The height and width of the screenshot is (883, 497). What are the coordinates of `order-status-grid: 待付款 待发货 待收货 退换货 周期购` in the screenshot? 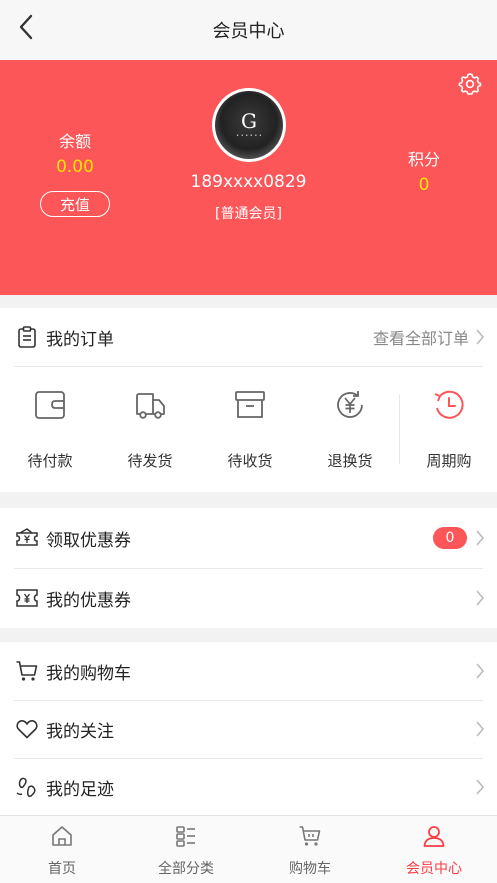 It's located at (248, 430).